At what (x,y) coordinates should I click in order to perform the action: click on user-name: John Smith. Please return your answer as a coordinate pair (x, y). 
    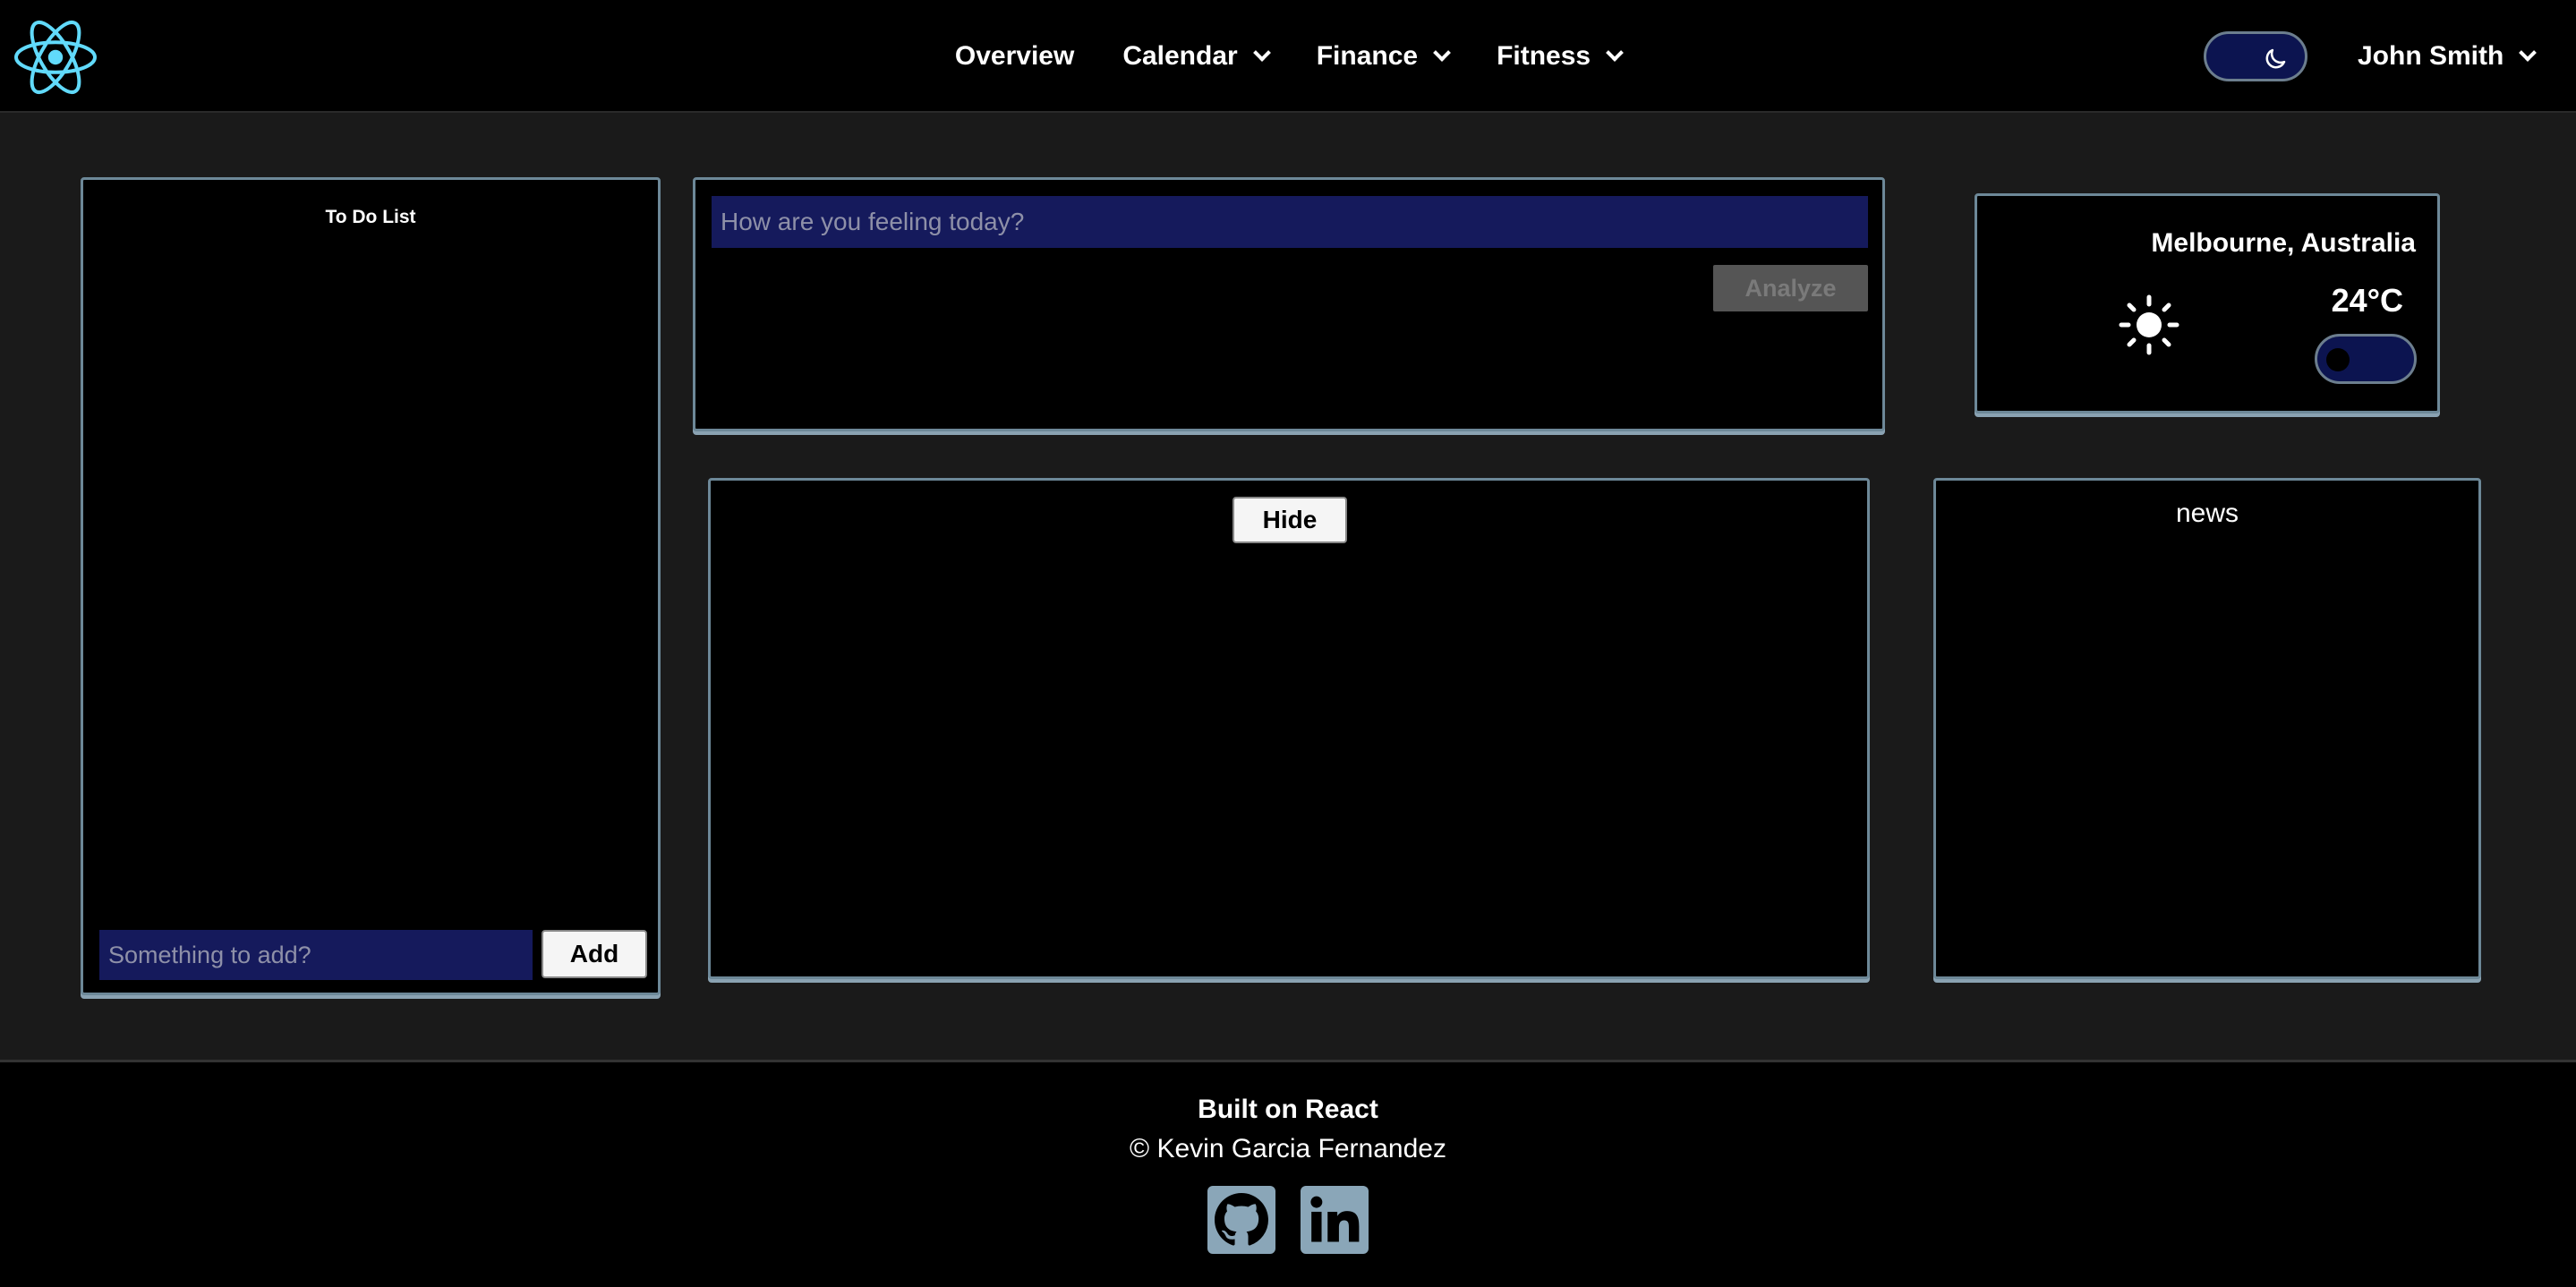
    Looking at the image, I should click on (2431, 56).